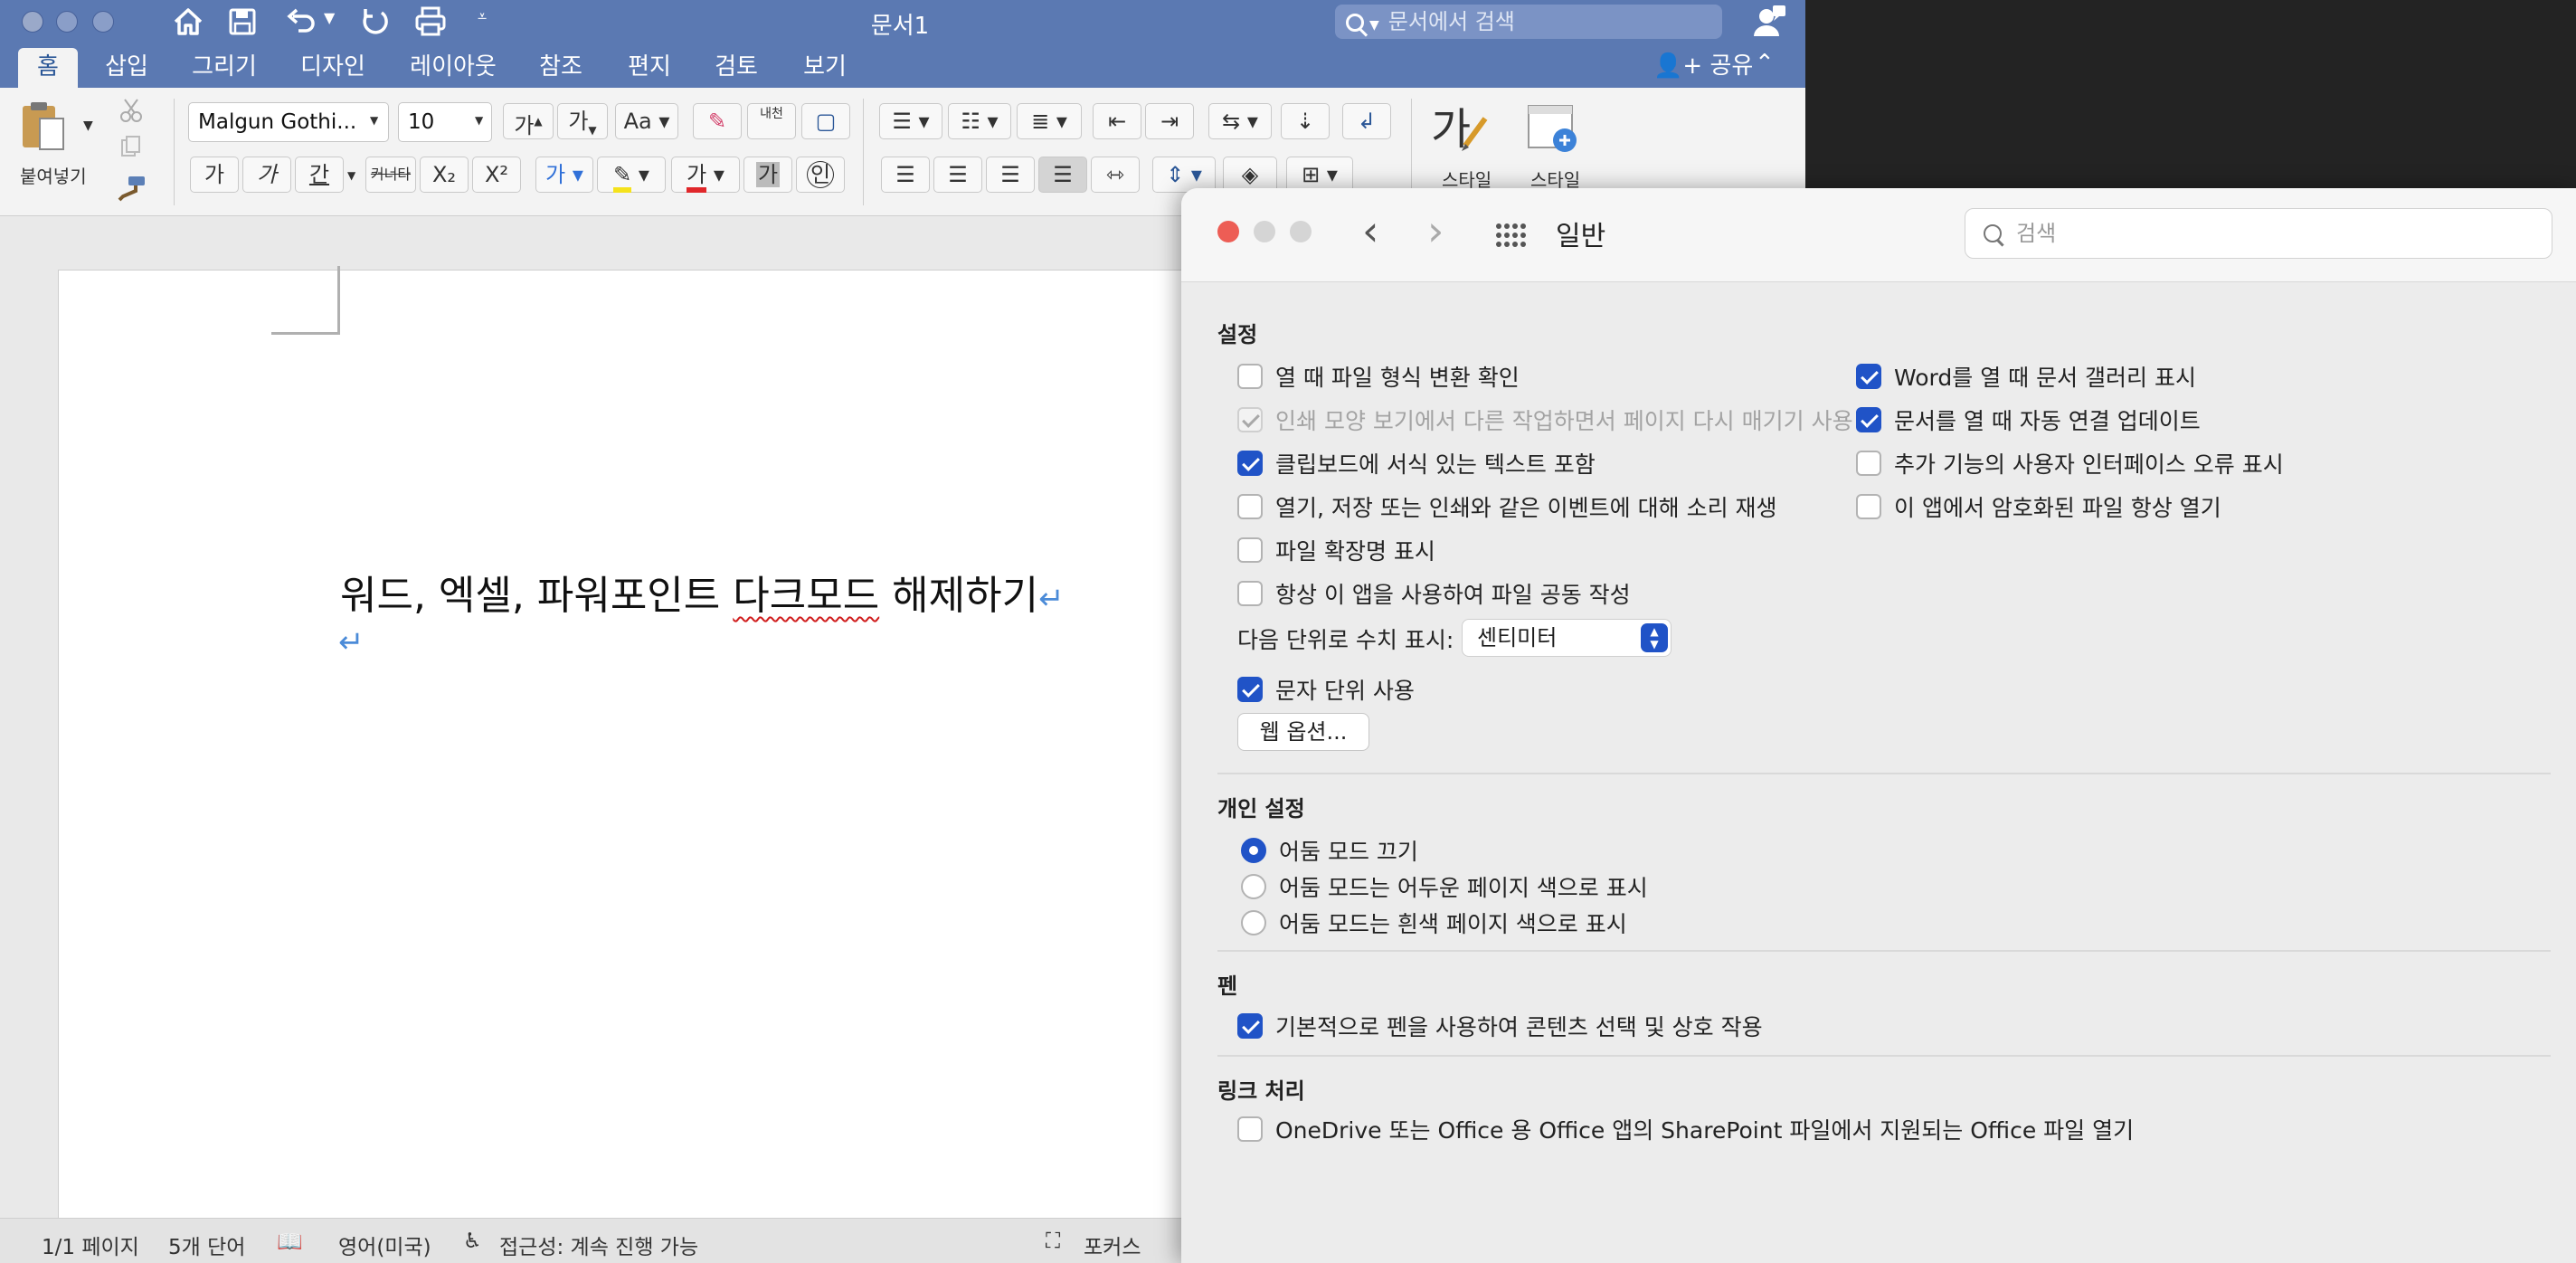 This screenshot has width=2576, height=1263. What do you see at coordinates (1116, 175) in the screenshot?
I see `distribute-button: ⇿` at bounding box center [1116, 175].